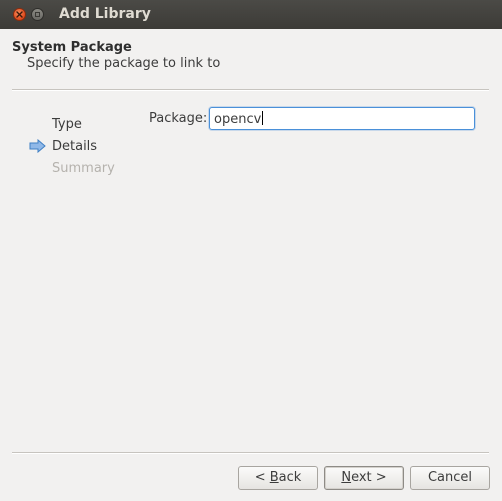 The height and width of the screenshot is (501, 502). What do you see at coordinates (37, 146) in the screenshot?
I see `arrow-right-icon` at bounding box center [37, 146].